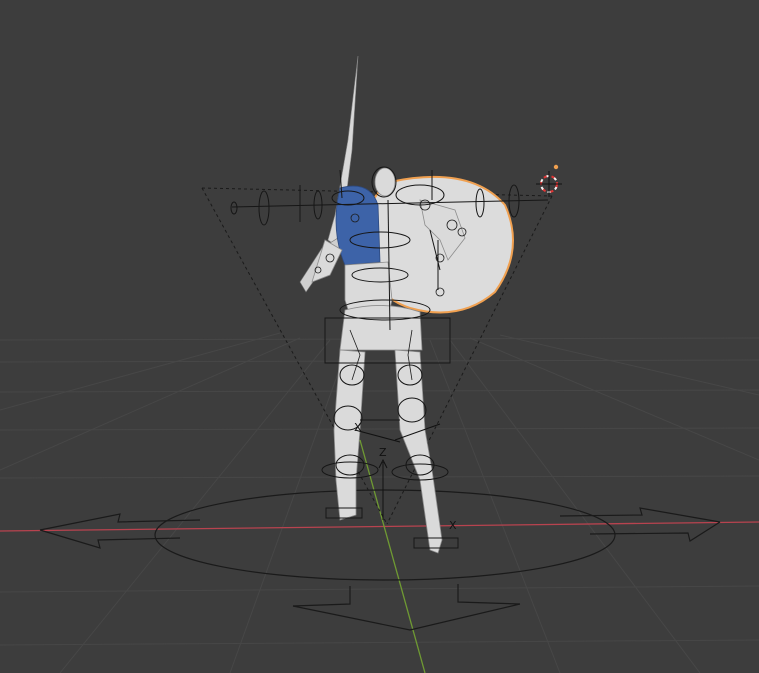  Describe the element at coordinates (549, 180) in the screenshot. I see `3d-cursor-icon` at that location.